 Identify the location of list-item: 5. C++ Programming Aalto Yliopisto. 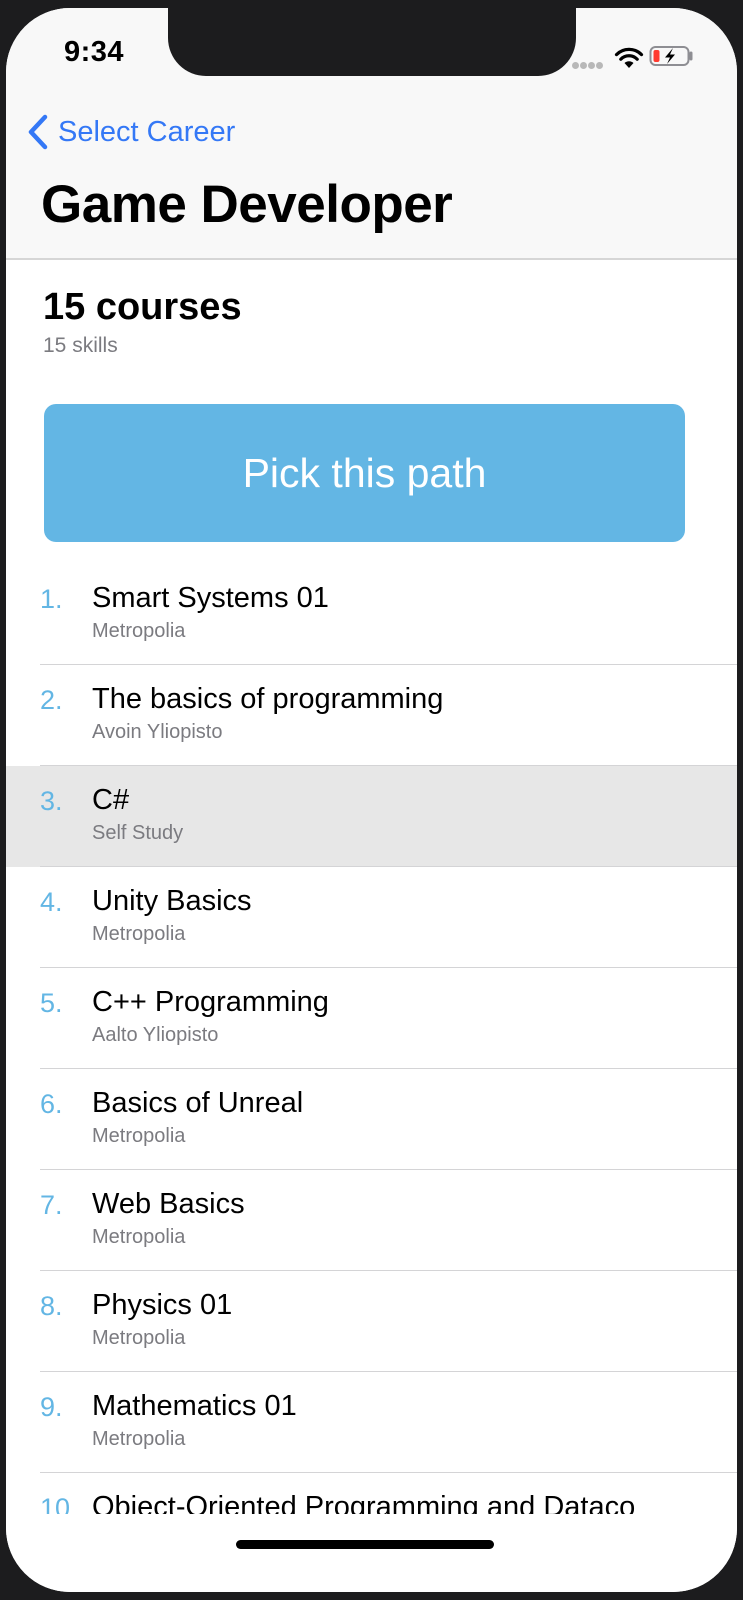
(371, 1018).